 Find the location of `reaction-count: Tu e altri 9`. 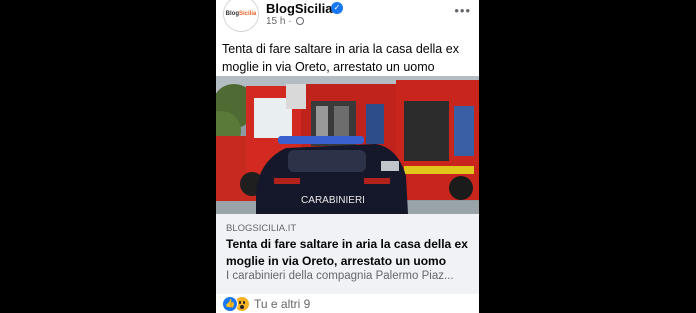

reaction-count: Tu e altri 9 is located at coordinates (282, 304).